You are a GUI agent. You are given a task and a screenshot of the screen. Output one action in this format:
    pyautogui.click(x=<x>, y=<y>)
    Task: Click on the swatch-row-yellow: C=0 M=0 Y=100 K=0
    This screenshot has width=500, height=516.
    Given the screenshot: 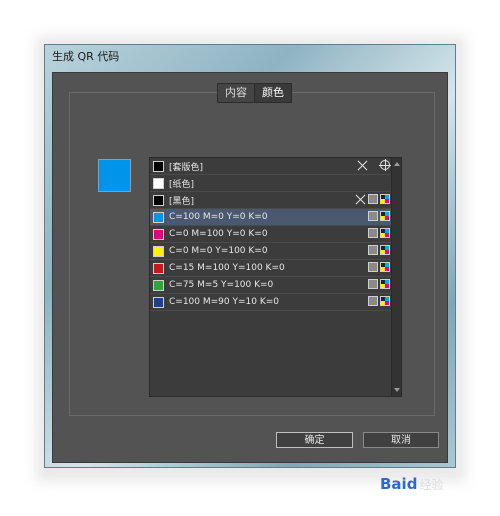 What is the action you would take?
    pyautogui.click(x=271, y=251)
    